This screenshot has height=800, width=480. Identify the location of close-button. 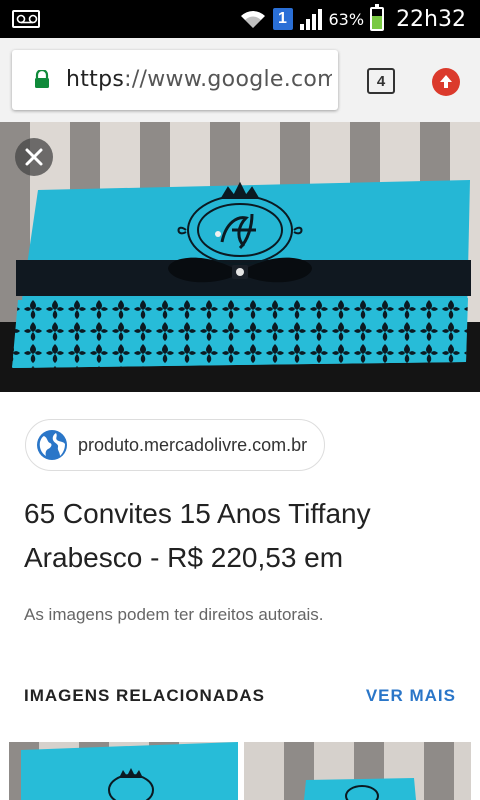
(34, 157).